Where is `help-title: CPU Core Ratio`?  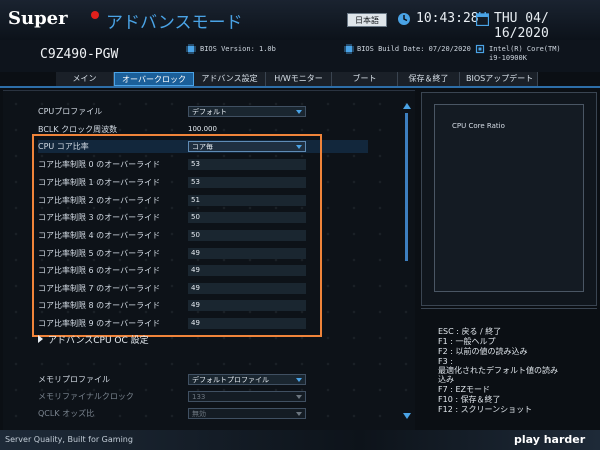 help-title: CPU Core Ratio is located at coordinates (478, 126).